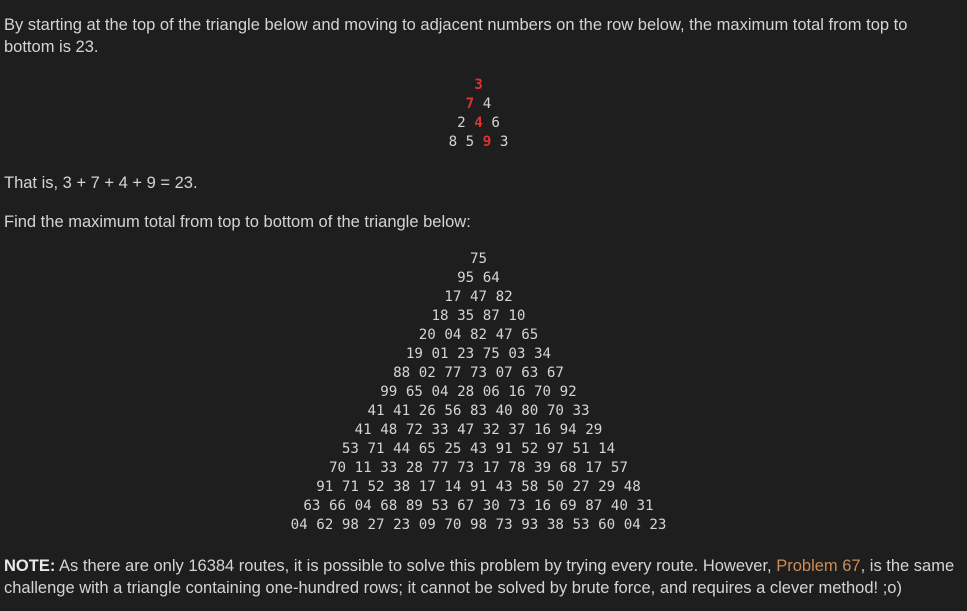 Image resolution: width=967 pixels, height=611 pixels. Describe the element at coordinates (487, 104) in the screenshot. I see `triangle-number: 4` at that location.